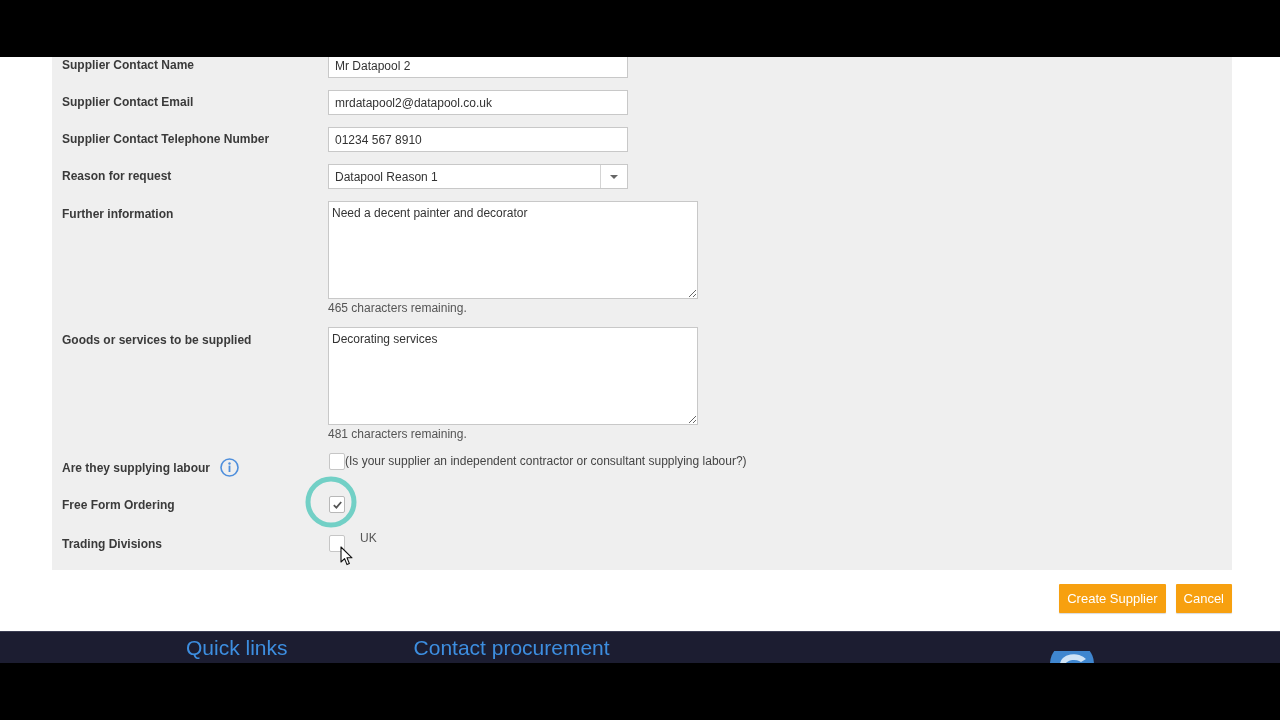  Describe the element at coordinates (230, 467) in the screenshot. I see `info-icon` at that location.